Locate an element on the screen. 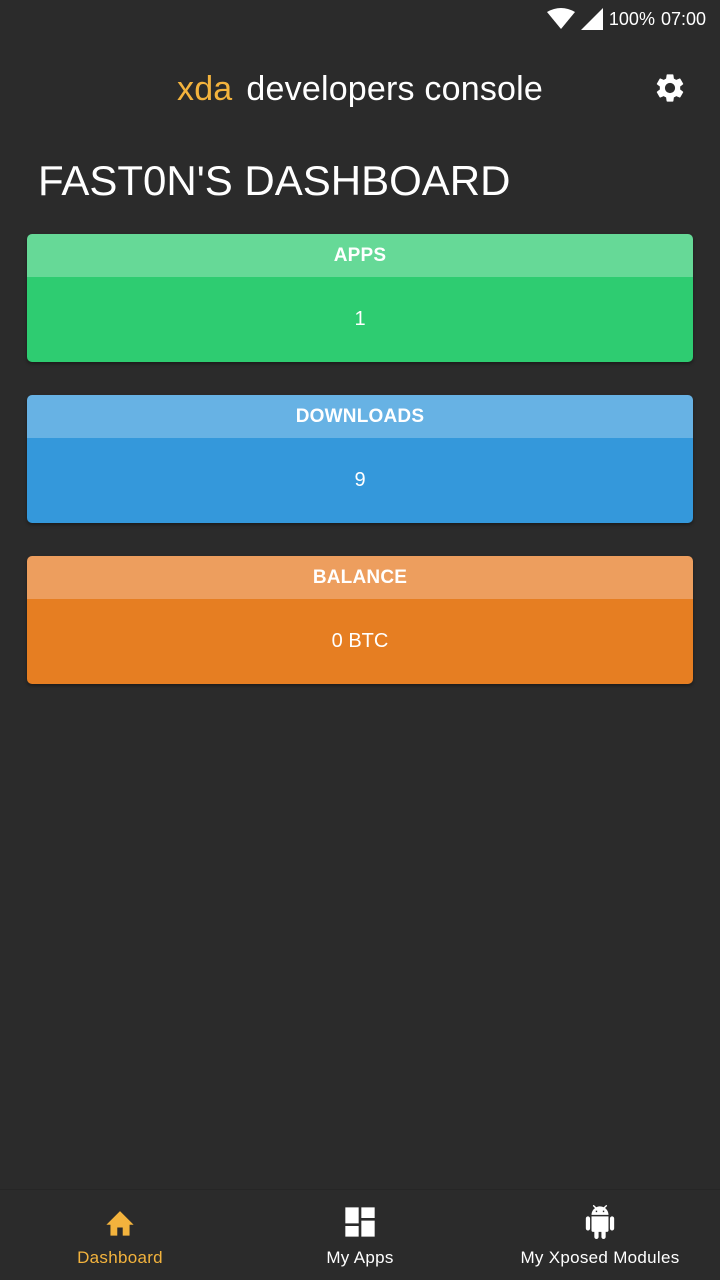  gear-icon is located at coordinates (670, 90).